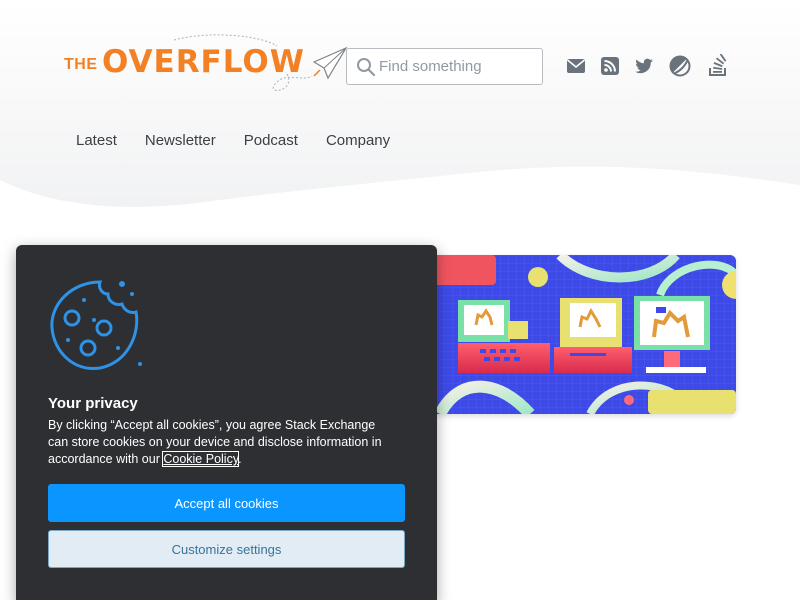  Describe the element at coordinates (96, 325) in the screenshot. I see `cookie-icon` at that location.